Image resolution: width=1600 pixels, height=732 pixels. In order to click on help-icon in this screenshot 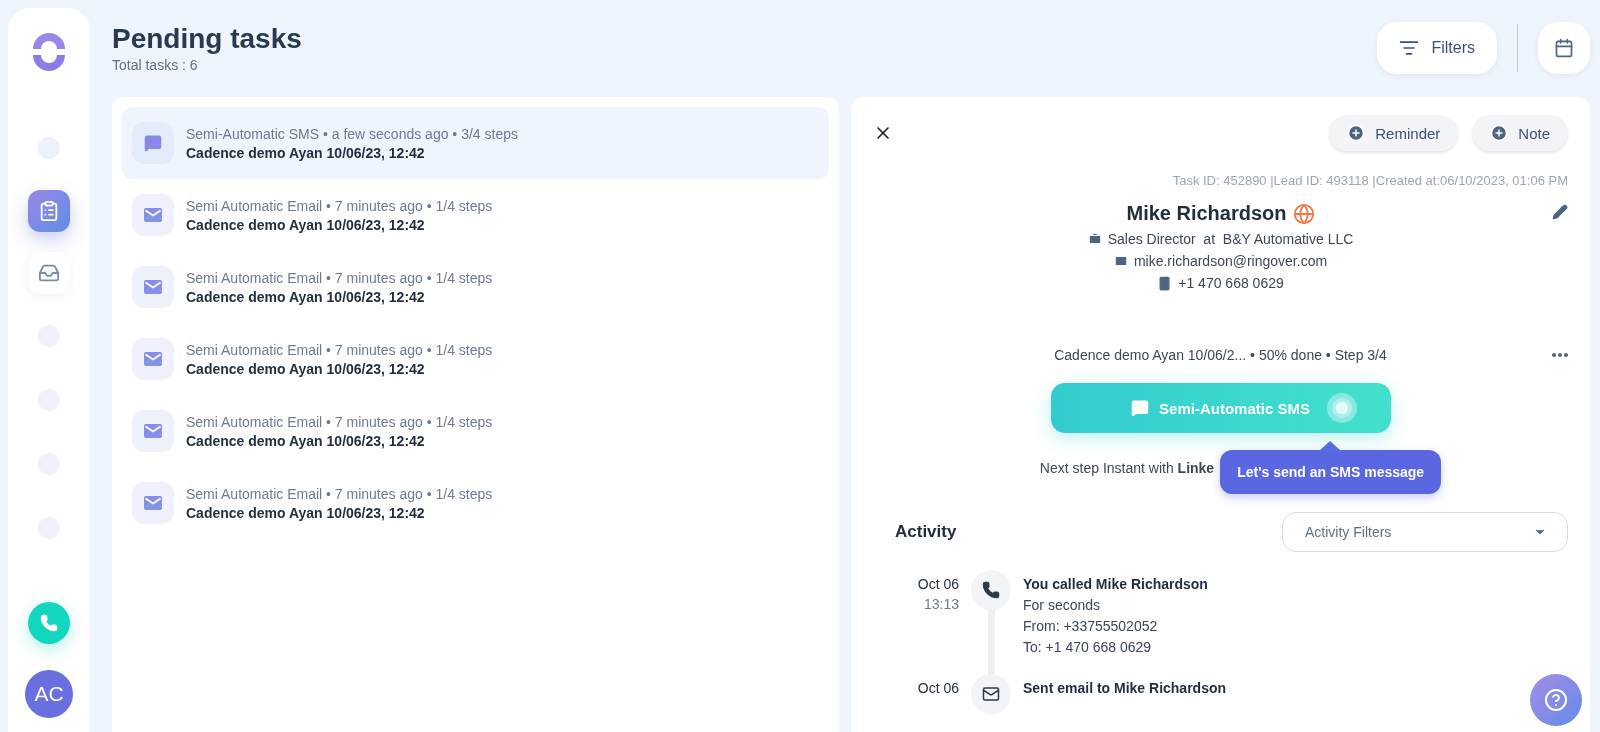, I will do `click(1556, 700)`.